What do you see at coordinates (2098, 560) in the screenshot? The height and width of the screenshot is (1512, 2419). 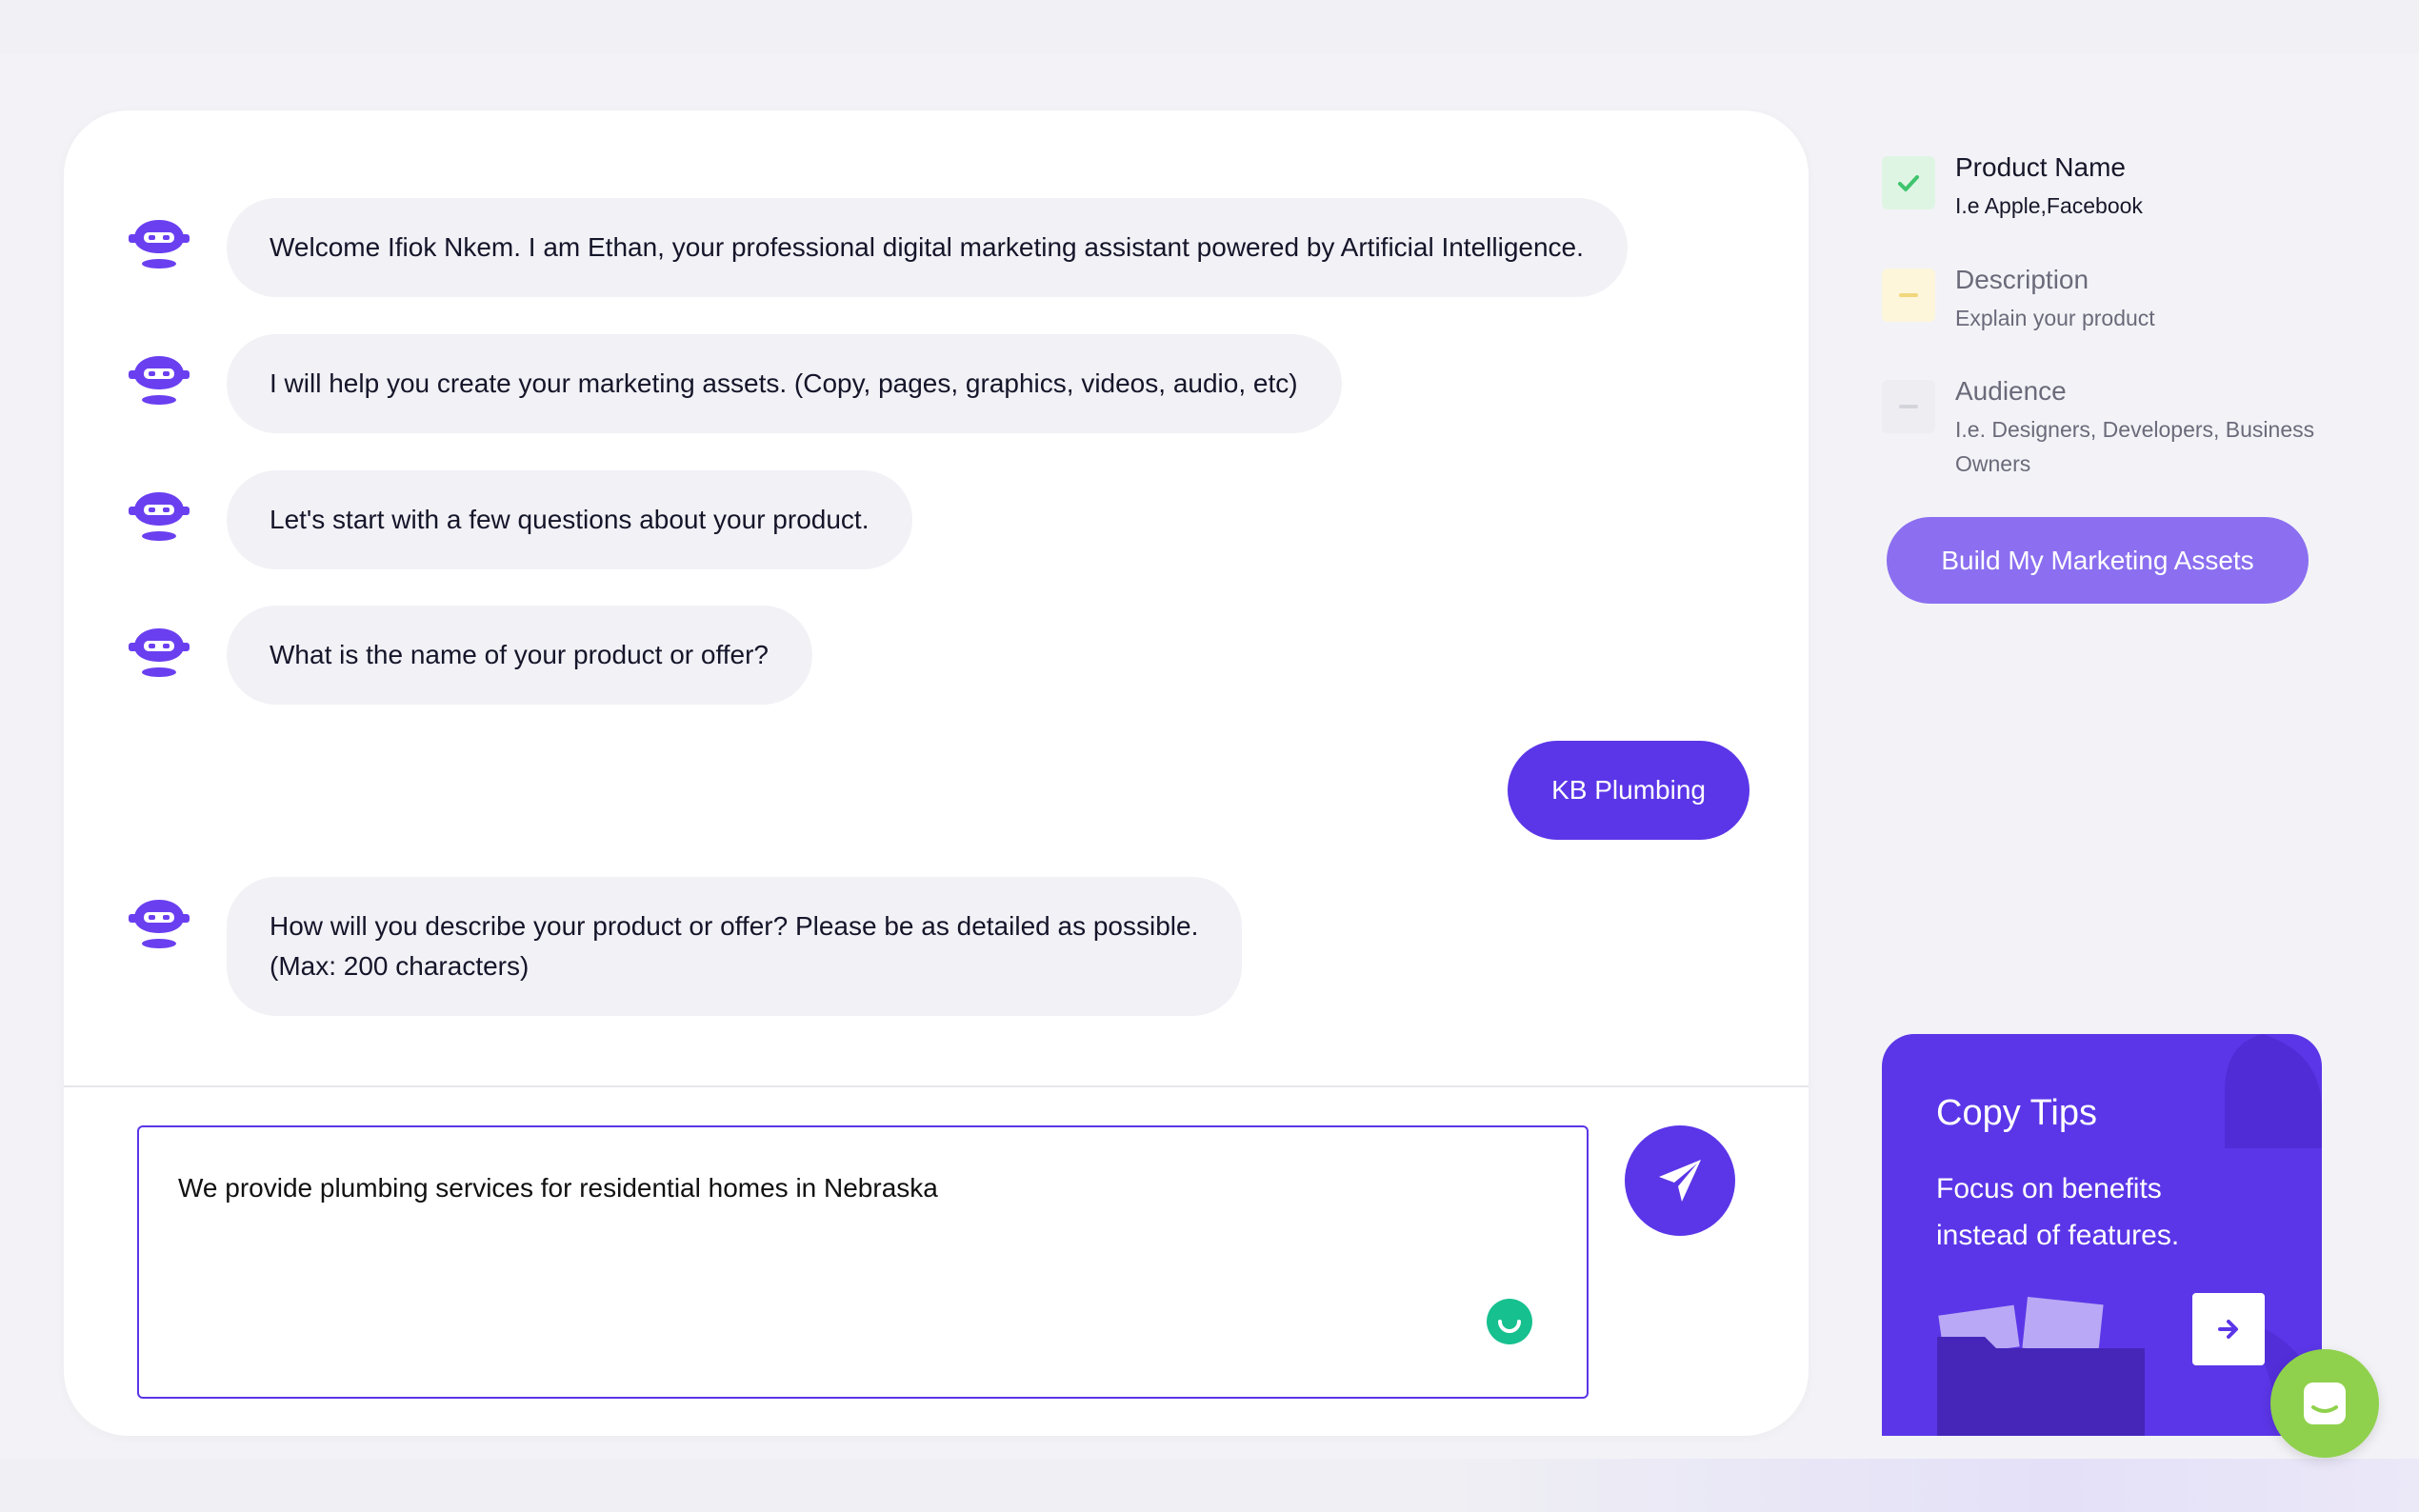 I see `build-marketing-assets-button: Build My Marketing Assets` at bounding box center [2098, 560].